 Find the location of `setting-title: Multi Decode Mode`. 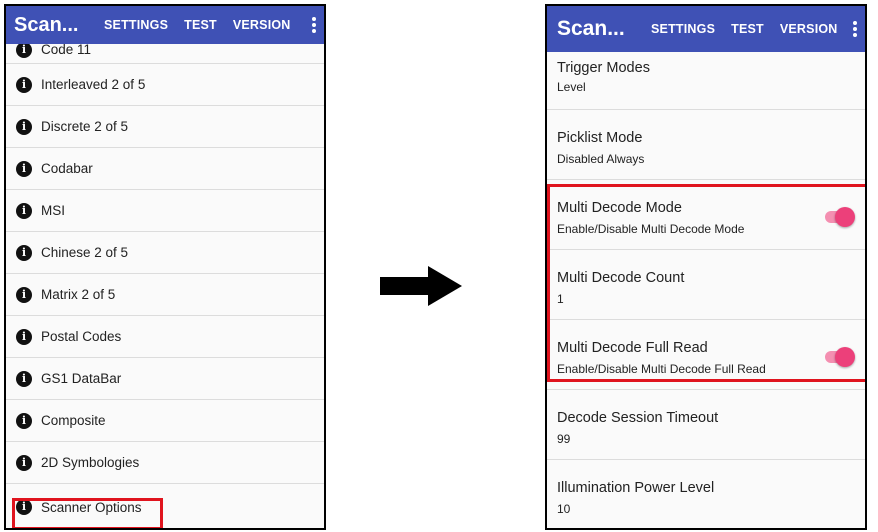

setting-title: Multi Decode Mode is located at coordinates (619, 208).